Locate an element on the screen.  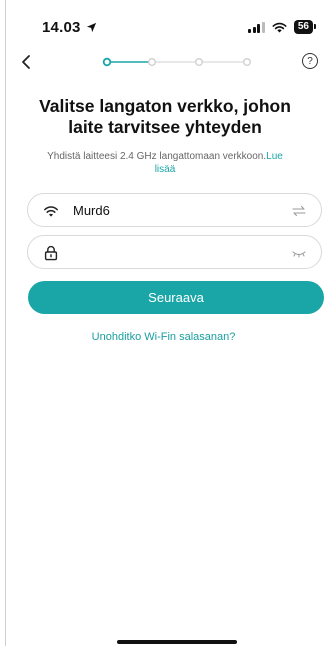
back-button is located at coordinates (27, 62).